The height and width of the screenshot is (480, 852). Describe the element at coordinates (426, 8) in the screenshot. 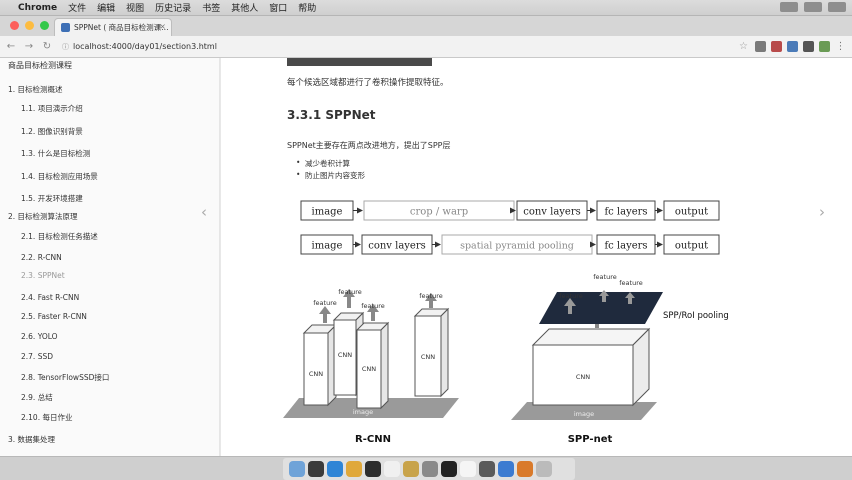

I see `system-menu-bar: Chrome 文件 编辑 视图 历史记录 书签 其他人 窗口 帮助` at that location.